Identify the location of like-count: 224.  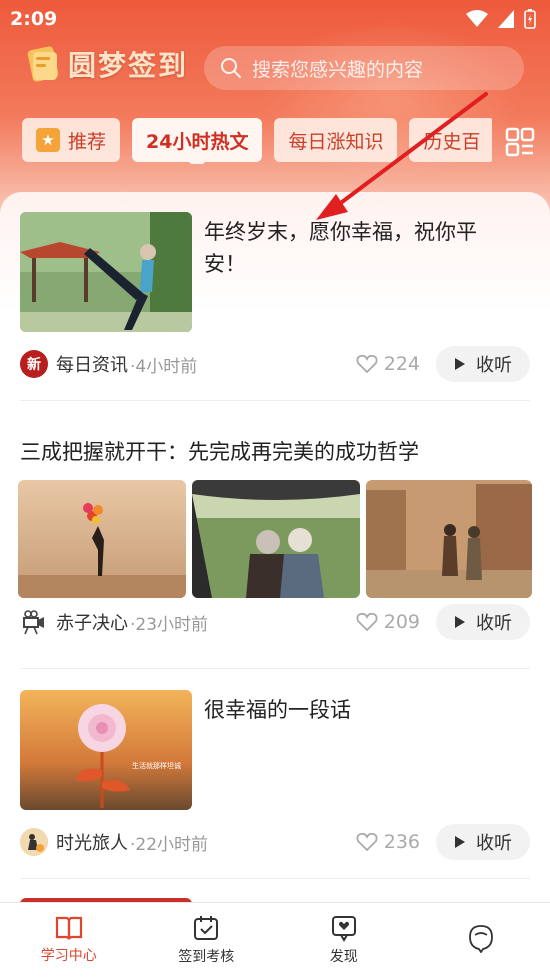
(401, 364).